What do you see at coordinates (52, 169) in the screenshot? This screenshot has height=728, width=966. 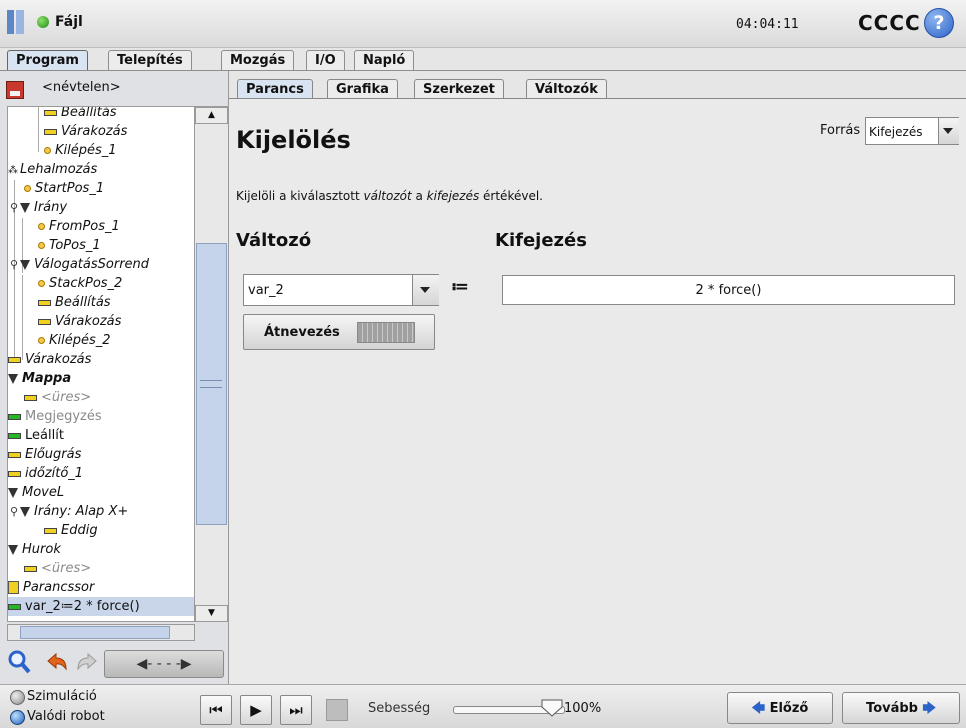 I see `tree-item: ⁂ Lehalmozás` at bounding box center [52, 169].